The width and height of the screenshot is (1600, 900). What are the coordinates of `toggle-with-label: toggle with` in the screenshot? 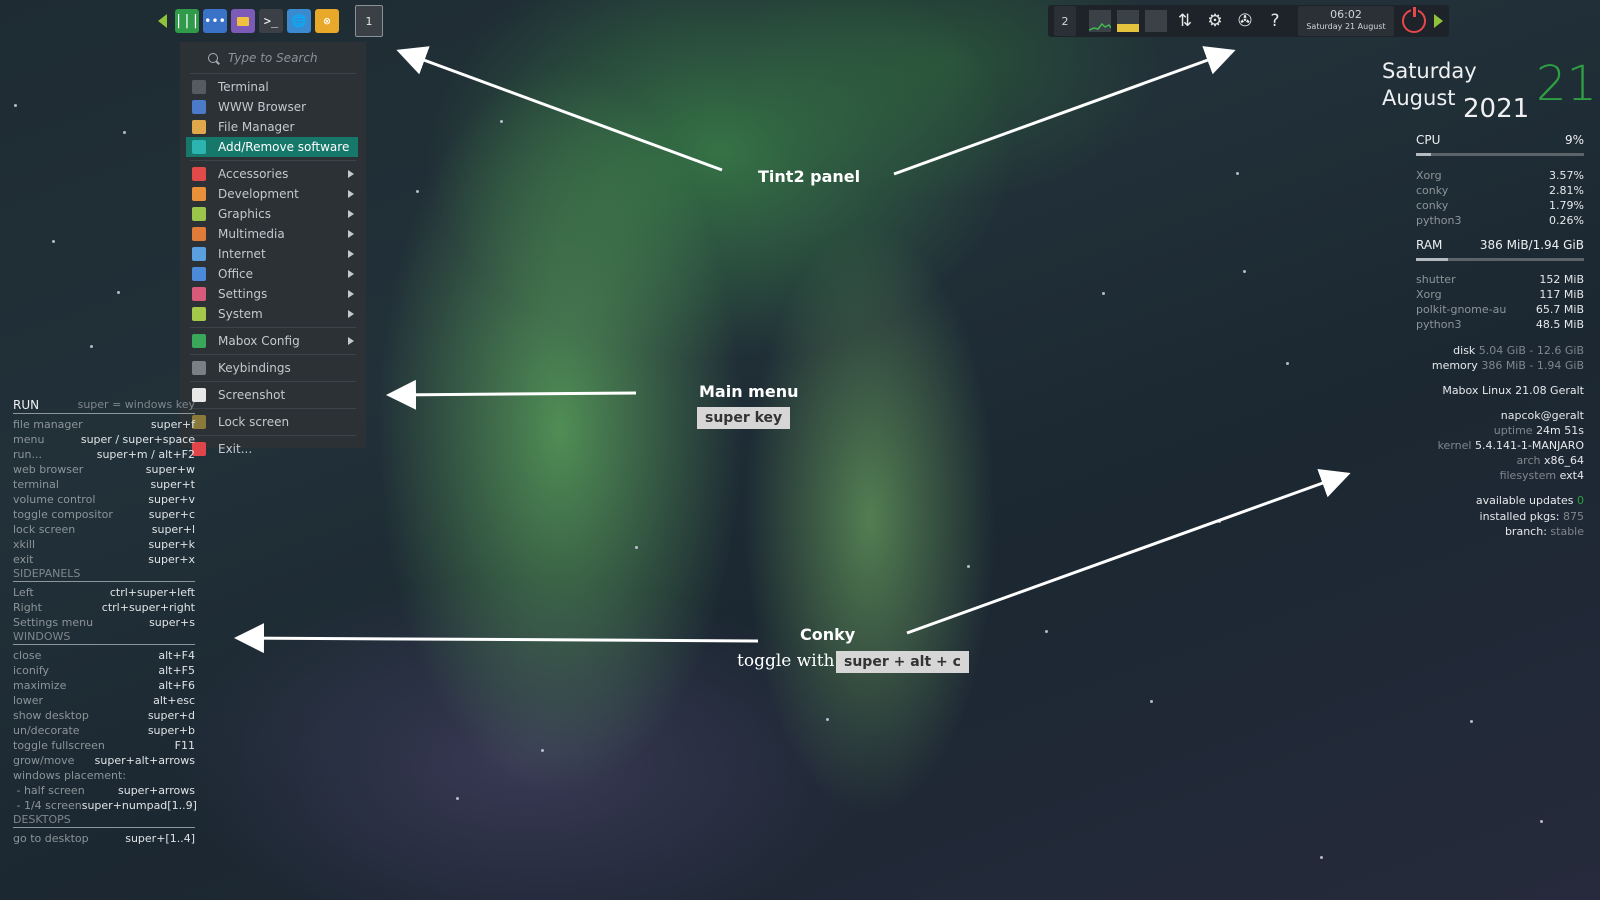 It's located at (786, 661).